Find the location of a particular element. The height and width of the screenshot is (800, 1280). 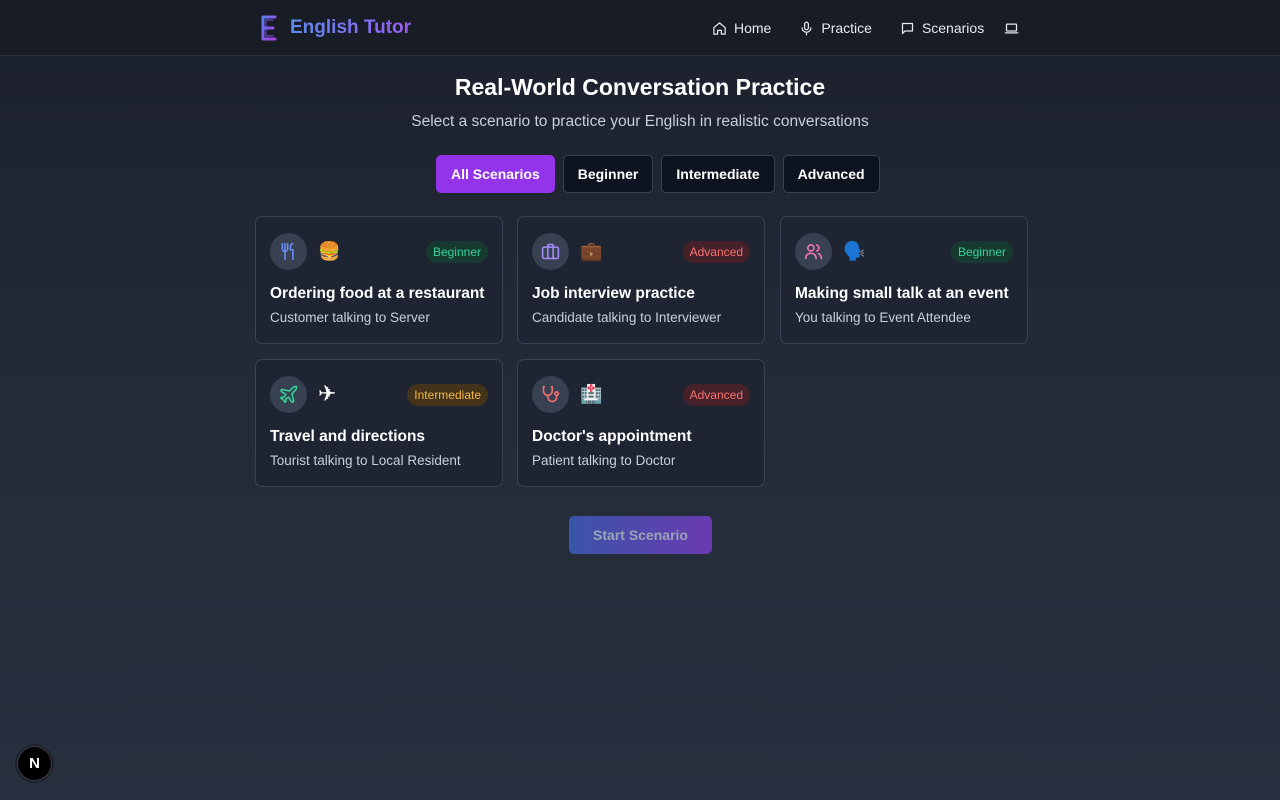

level-badge: Intermediate is located at coordinates (447, 395).